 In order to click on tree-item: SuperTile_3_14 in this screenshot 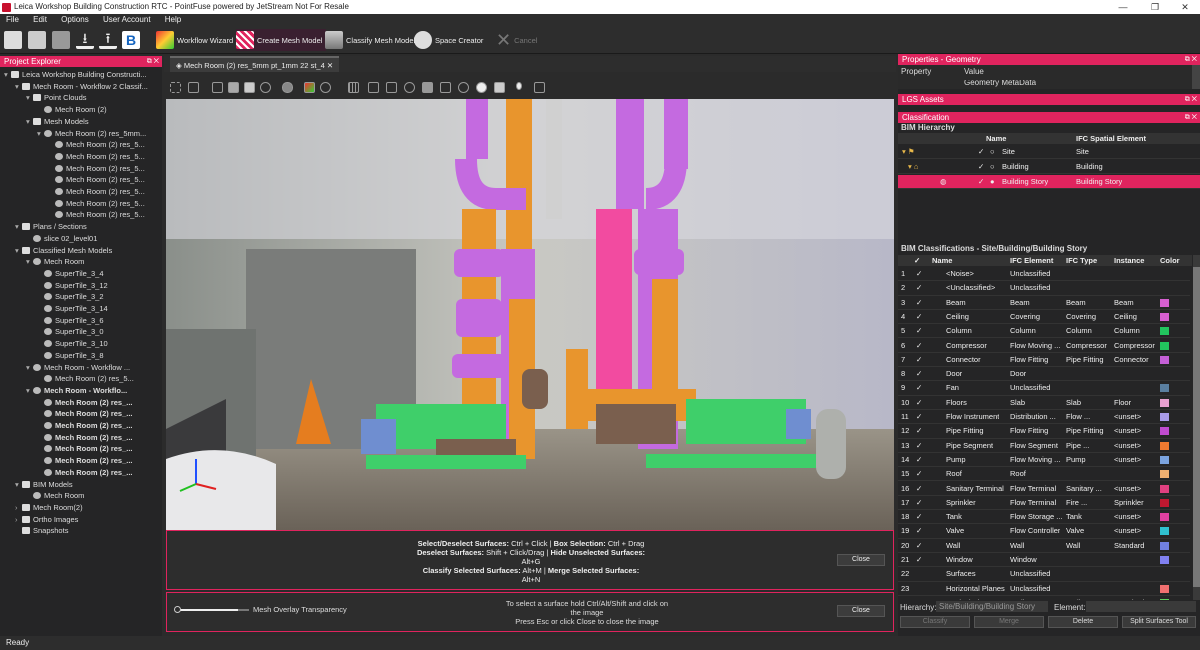, I will do `click(72, 309)`.